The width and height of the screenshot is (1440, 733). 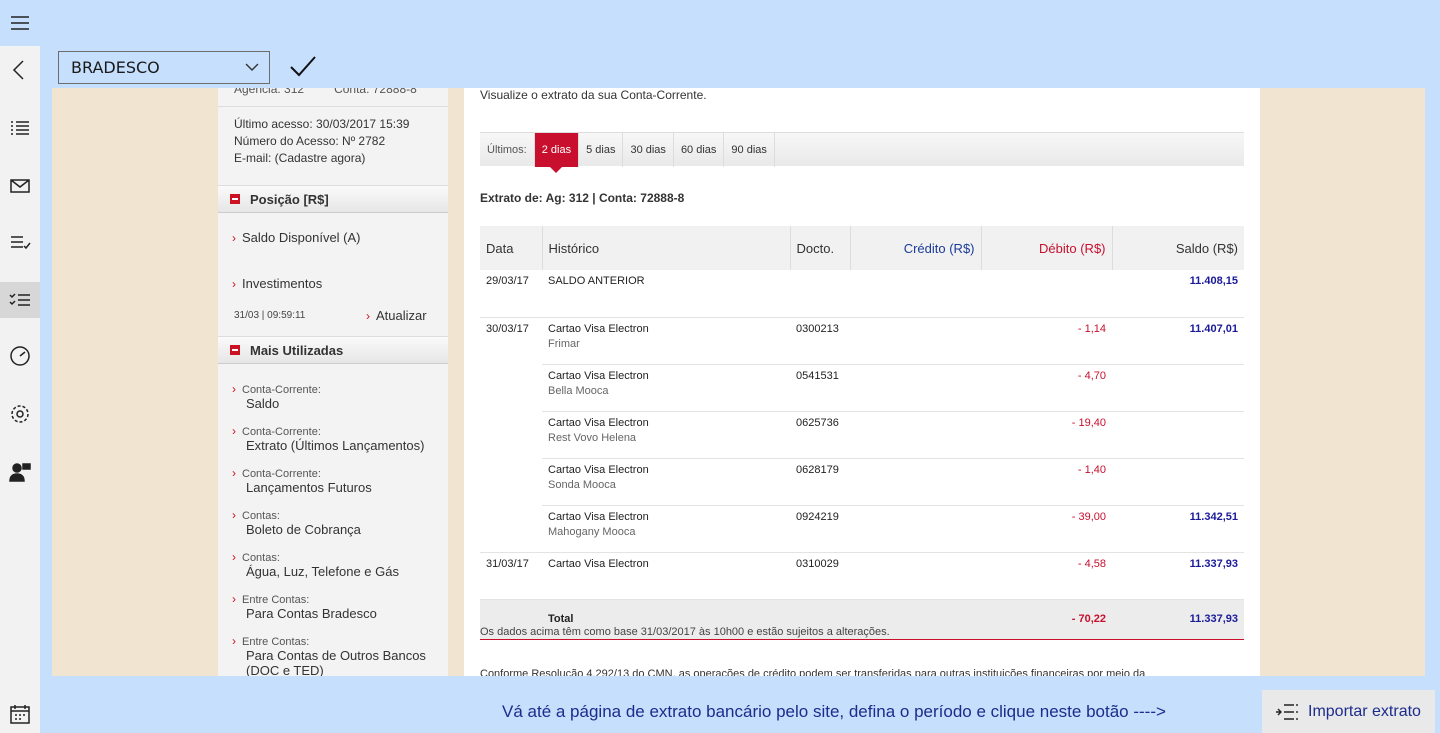 What do you see at coordinates (20, 128) in the screenshot?
I see `list-icon` at bounding box center [20, 128].